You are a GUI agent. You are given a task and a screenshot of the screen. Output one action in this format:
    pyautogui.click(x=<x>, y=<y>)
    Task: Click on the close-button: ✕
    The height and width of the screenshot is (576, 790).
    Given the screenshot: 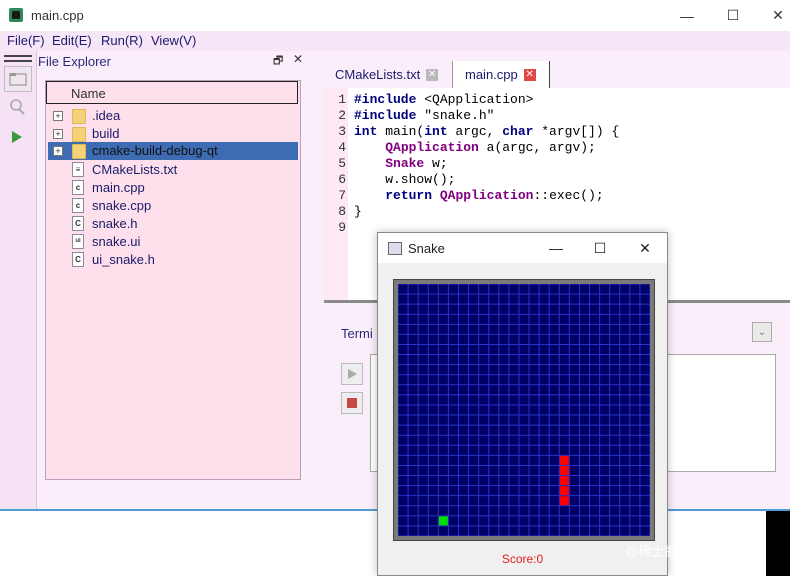 What is the action you would take?
    pyautogui.click(x=772, y=15)
    